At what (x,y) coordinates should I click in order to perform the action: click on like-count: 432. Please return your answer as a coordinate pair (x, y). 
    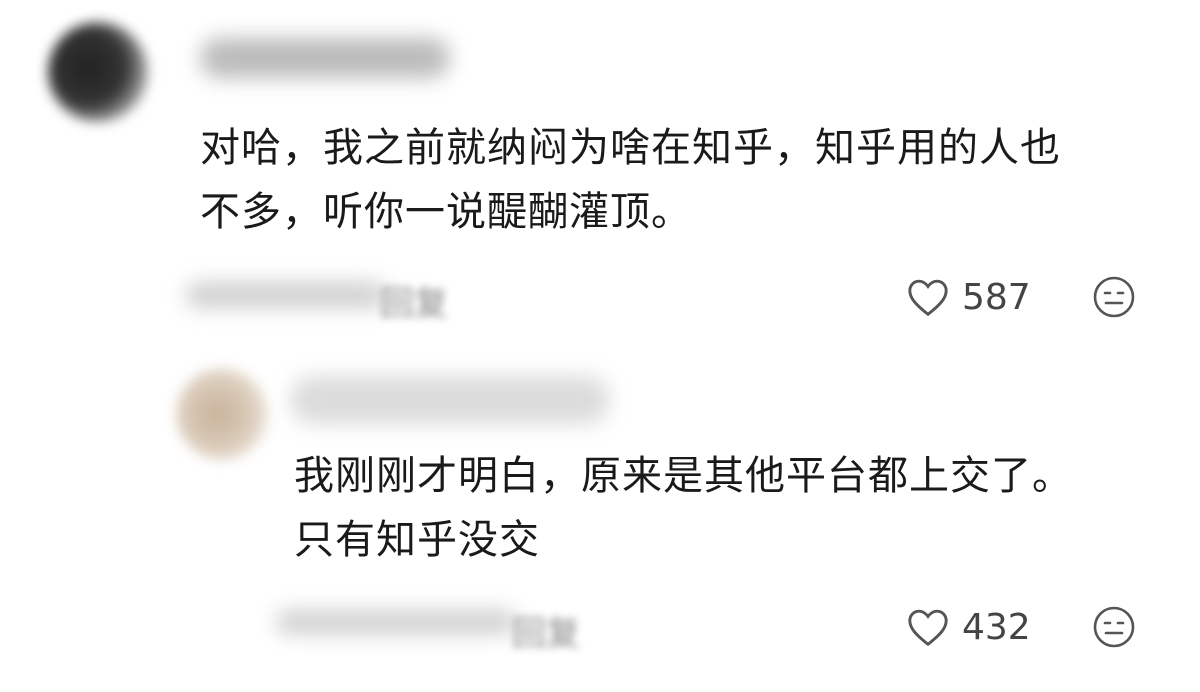
    Looking at the image, I should click on (996, 627).